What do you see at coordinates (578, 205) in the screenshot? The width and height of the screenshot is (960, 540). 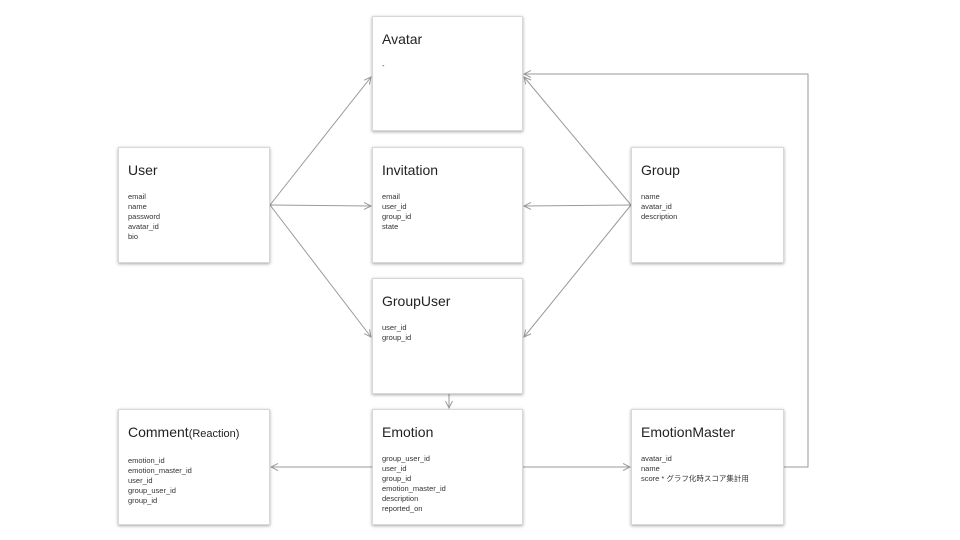 I see `edge-group-invitation` at bounding box center [578, 205].